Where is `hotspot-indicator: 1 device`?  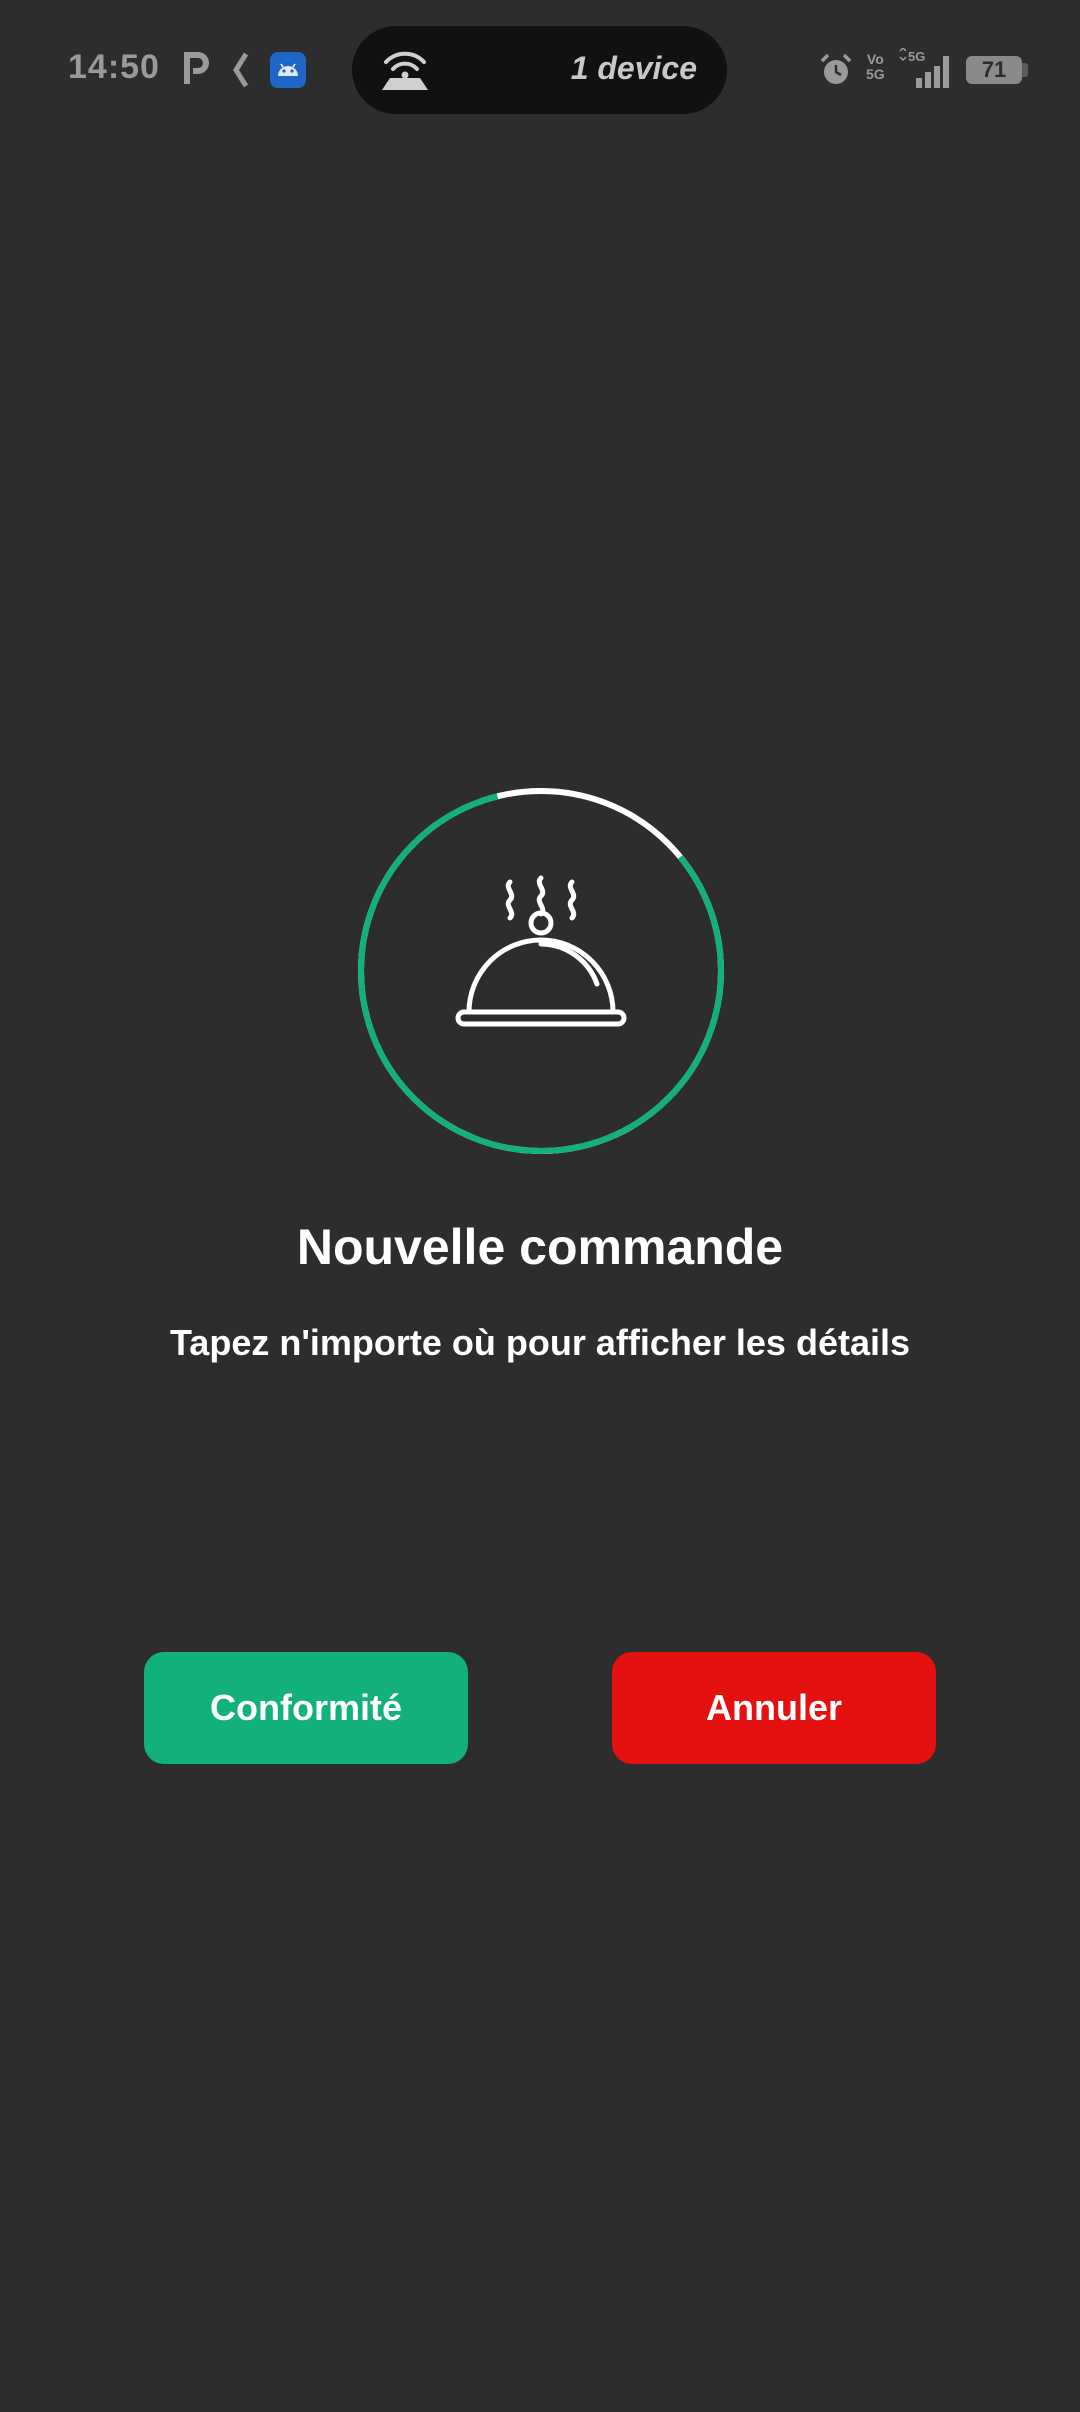
hotspot-indicator: 1 device is located at coordinates (539, 70).